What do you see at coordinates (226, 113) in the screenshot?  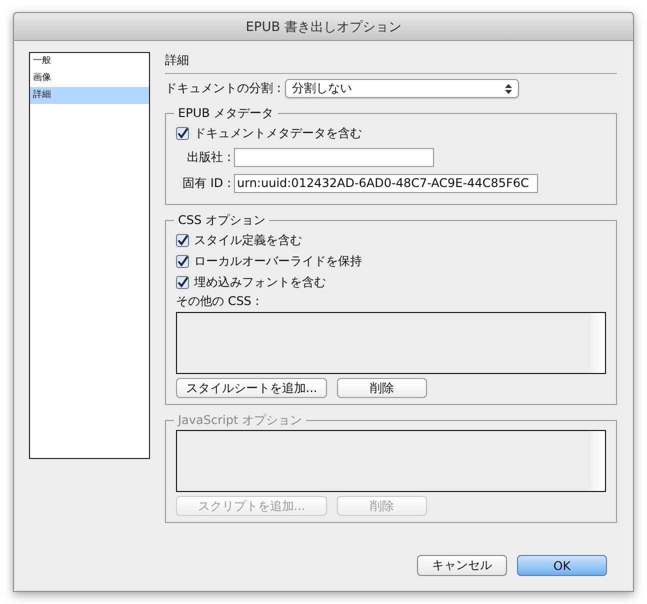 I see `group-title: EPUB メタデータ` at bounding box center [226, 113].